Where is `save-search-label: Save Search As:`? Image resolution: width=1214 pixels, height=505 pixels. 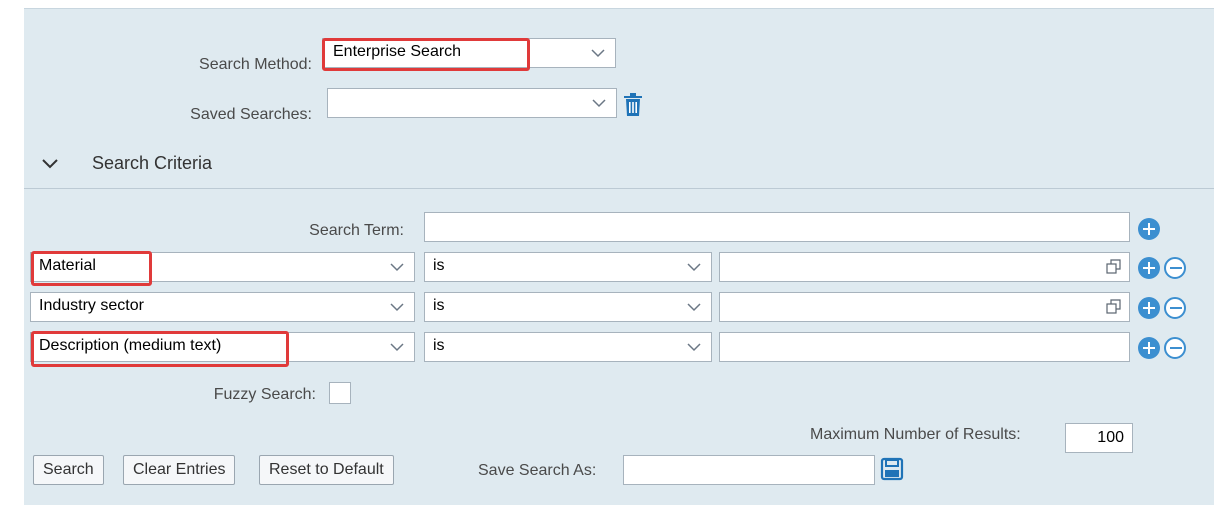 save-search-label: Save Search As: is located at coordinates (537, 470).